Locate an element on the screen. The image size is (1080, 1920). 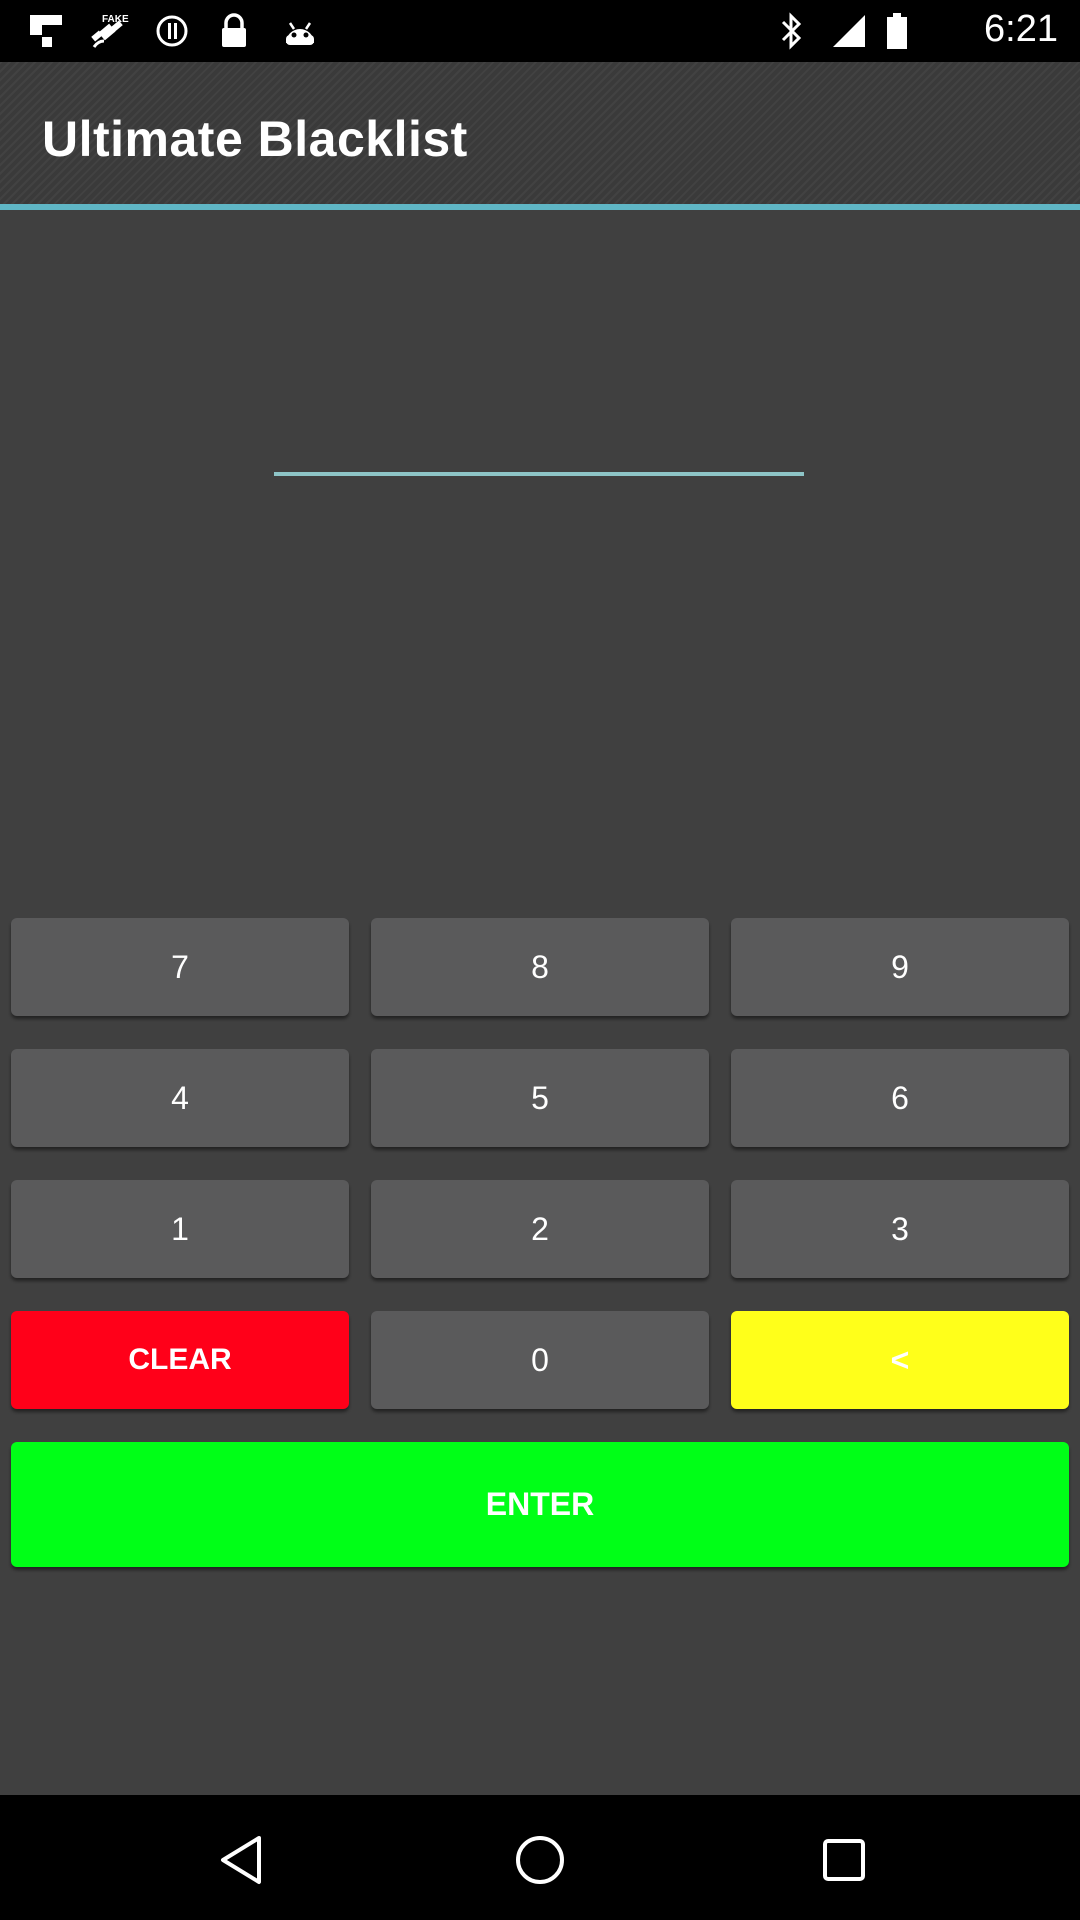
app-title: Ultimate Blacklist is located at coordinates (255, 139).